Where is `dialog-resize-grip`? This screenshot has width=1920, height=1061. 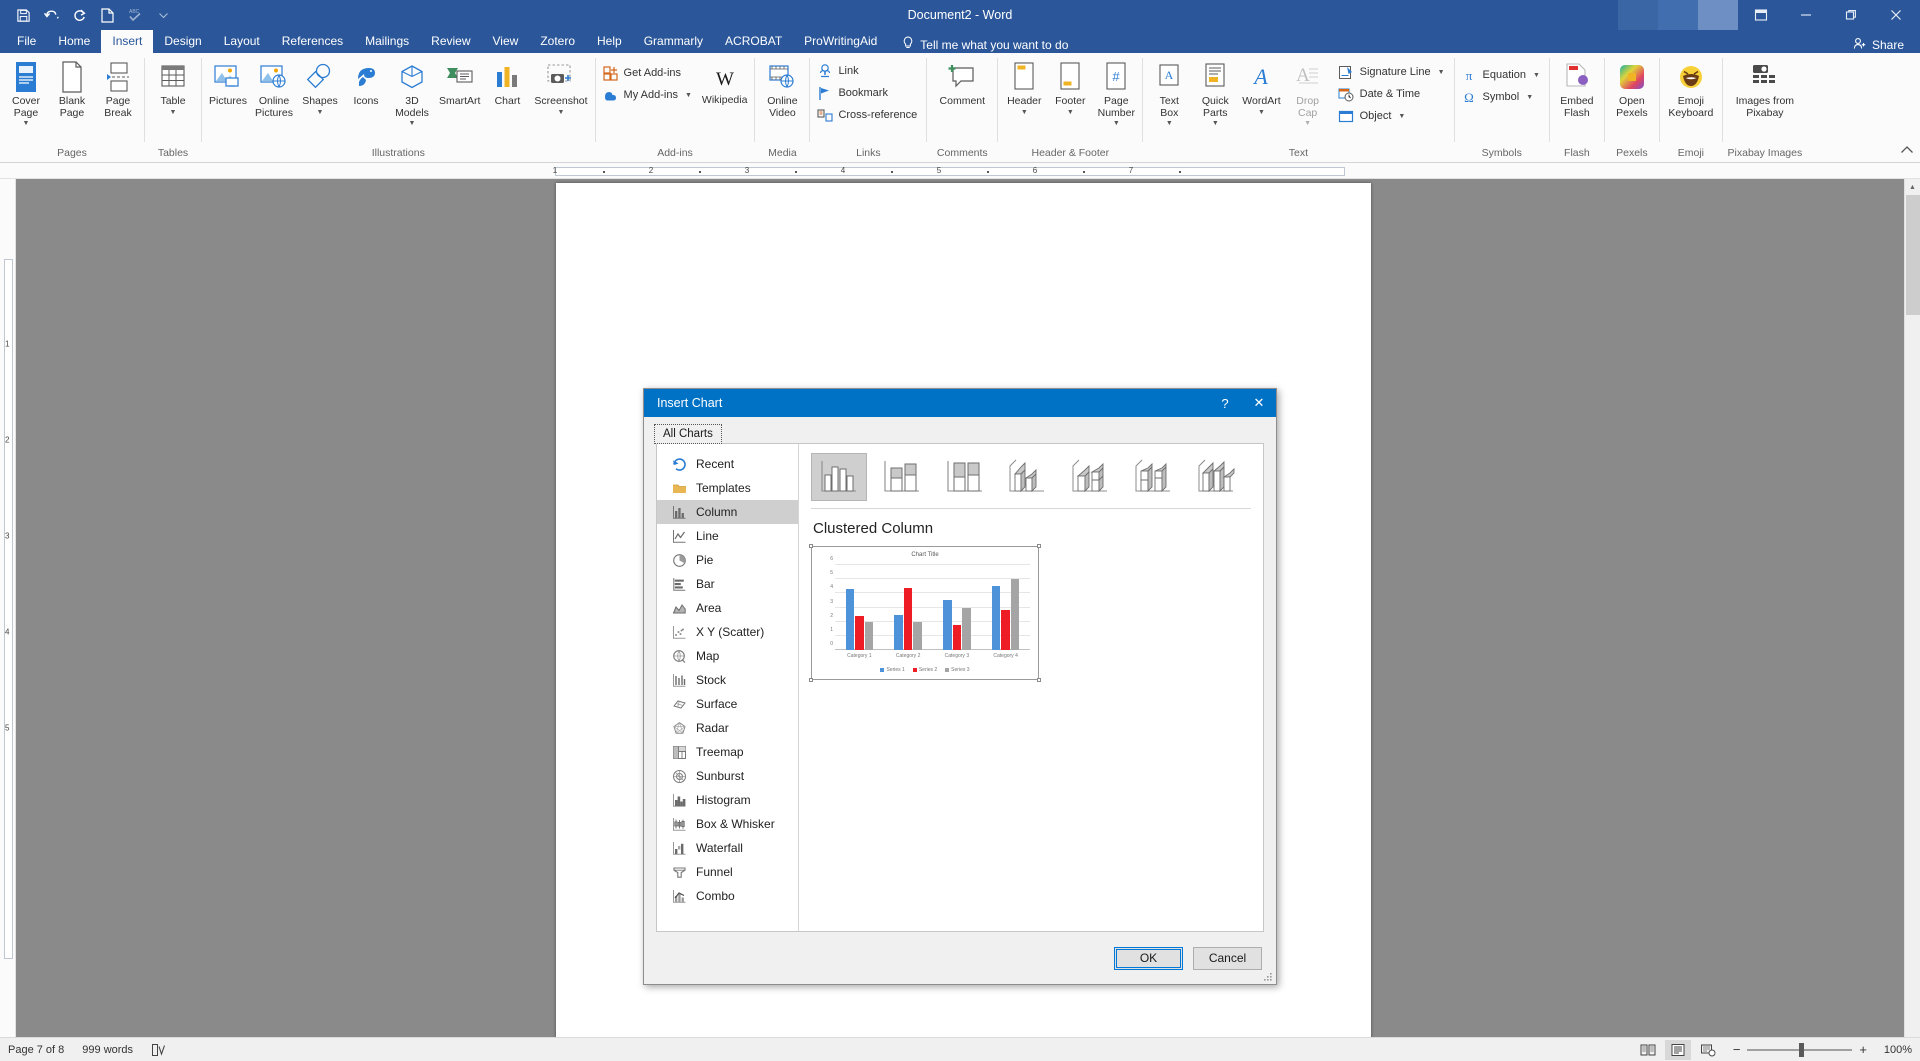
dialog-resize-grip is located at coordinates (1268, 976).